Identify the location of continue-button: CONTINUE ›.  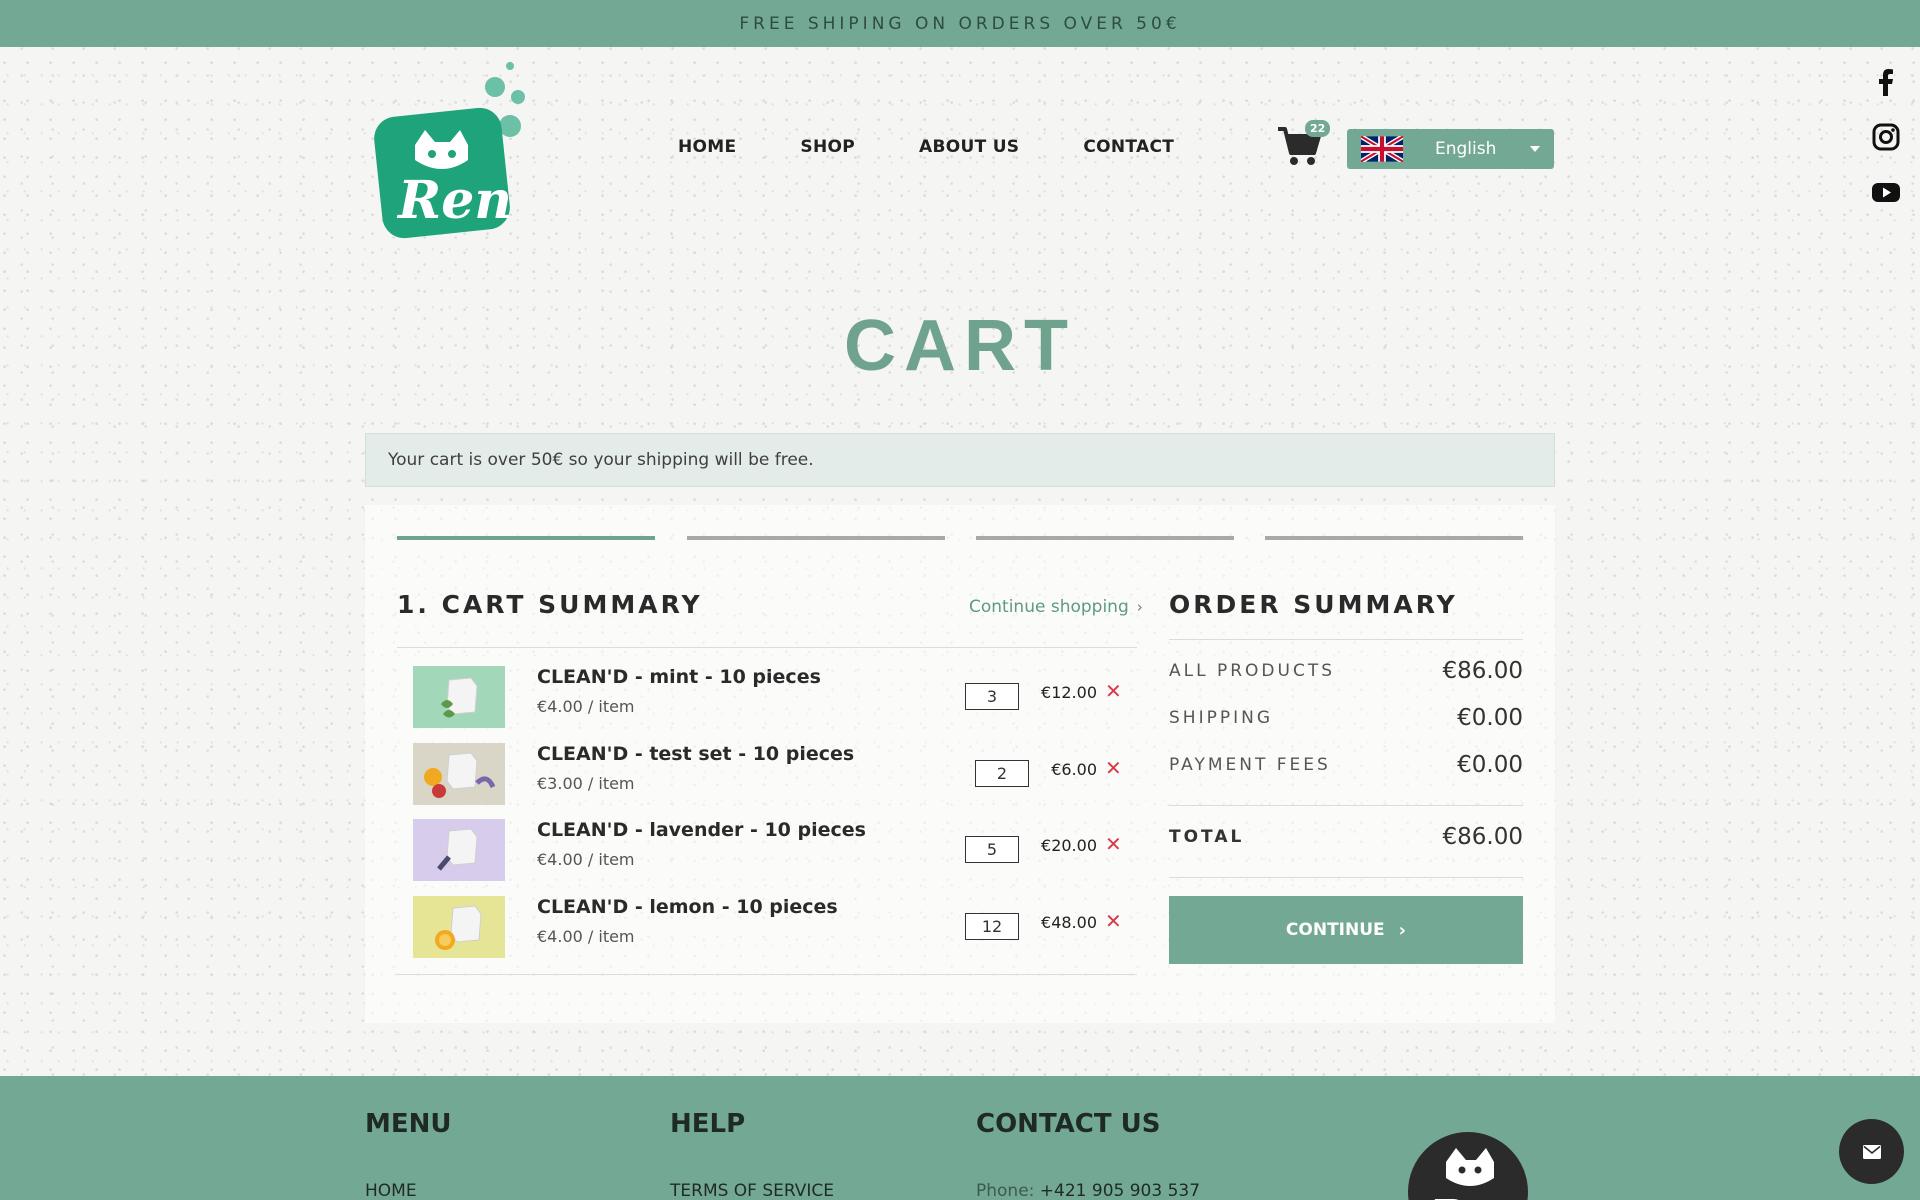
(1346, 930).